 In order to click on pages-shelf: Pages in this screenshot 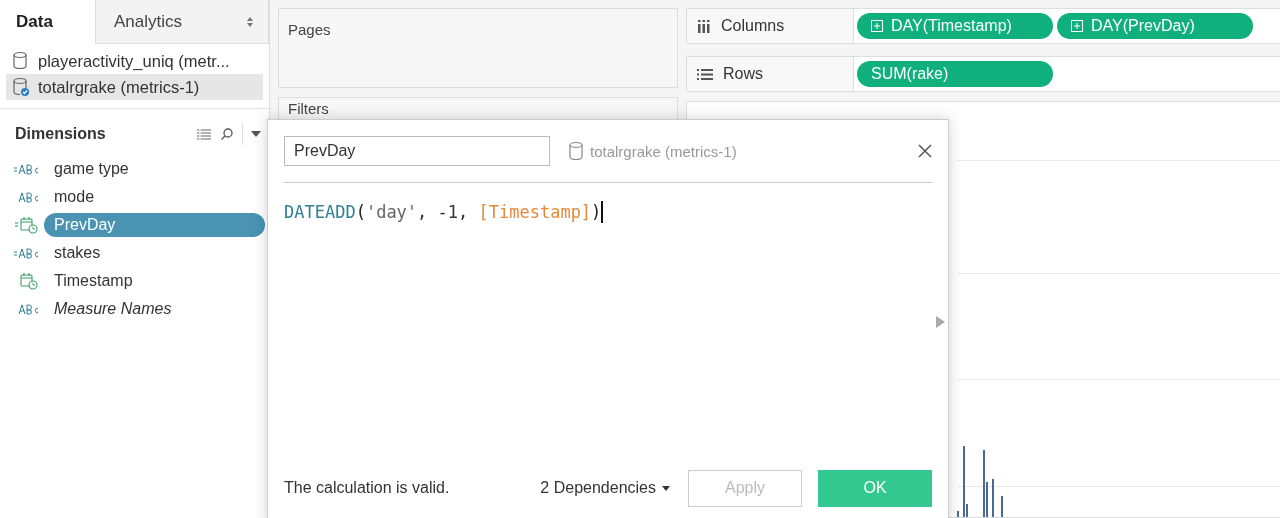, I will do `click(478, 48)`.